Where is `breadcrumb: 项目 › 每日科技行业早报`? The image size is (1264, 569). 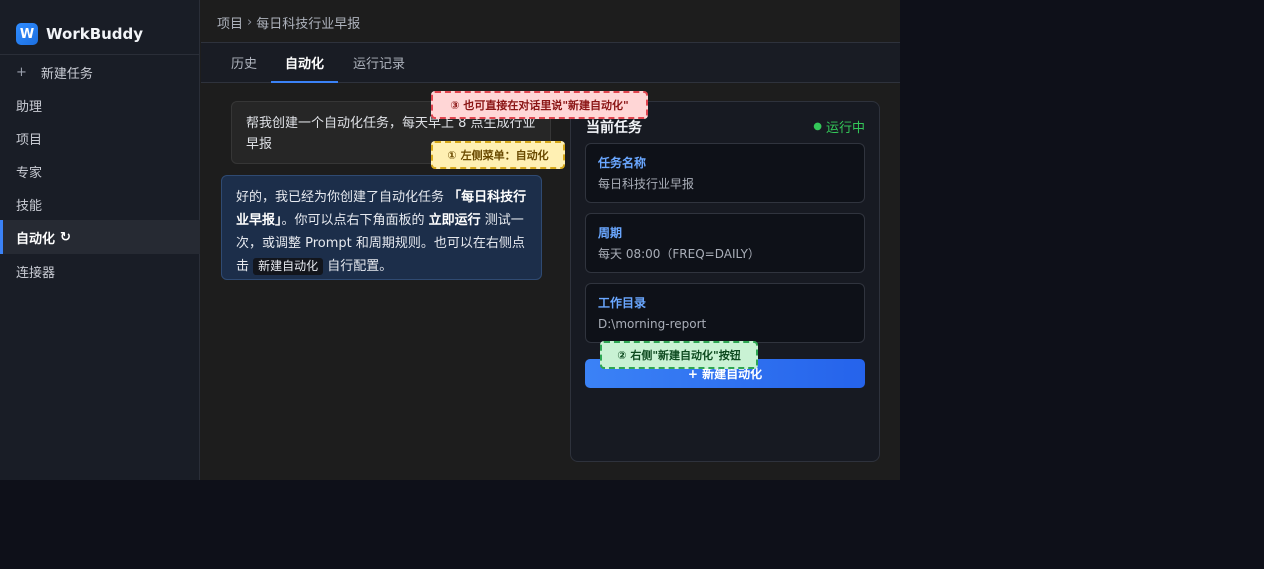
breadcrumb: 项目 › 每日科技行业早报 is located at coordinates (288, 22).